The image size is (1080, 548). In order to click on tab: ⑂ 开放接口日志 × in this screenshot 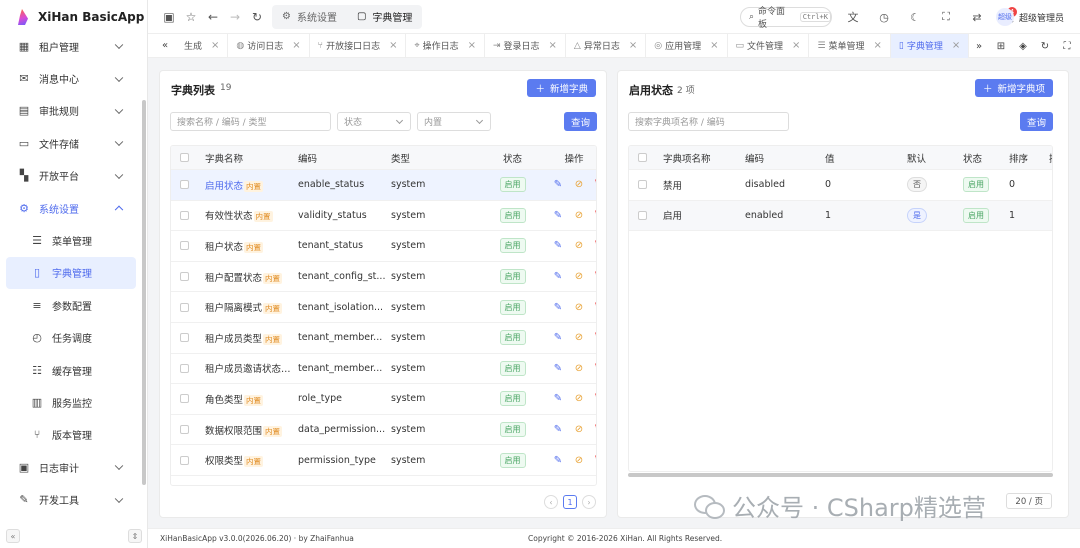, I will do `click(358, 45)`.